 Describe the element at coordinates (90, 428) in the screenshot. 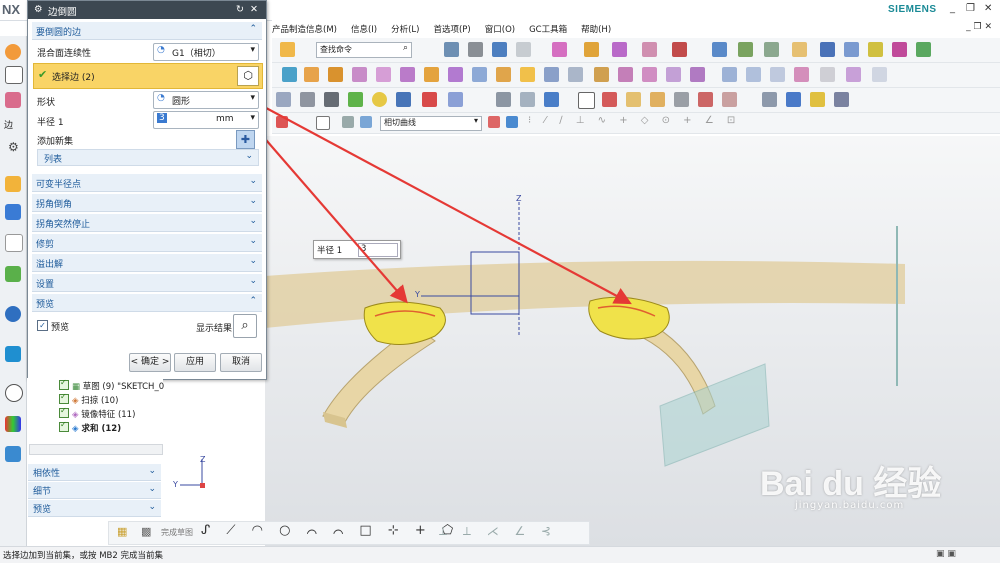

I see `tree-row: ◈ 求和 (12)` at that location.